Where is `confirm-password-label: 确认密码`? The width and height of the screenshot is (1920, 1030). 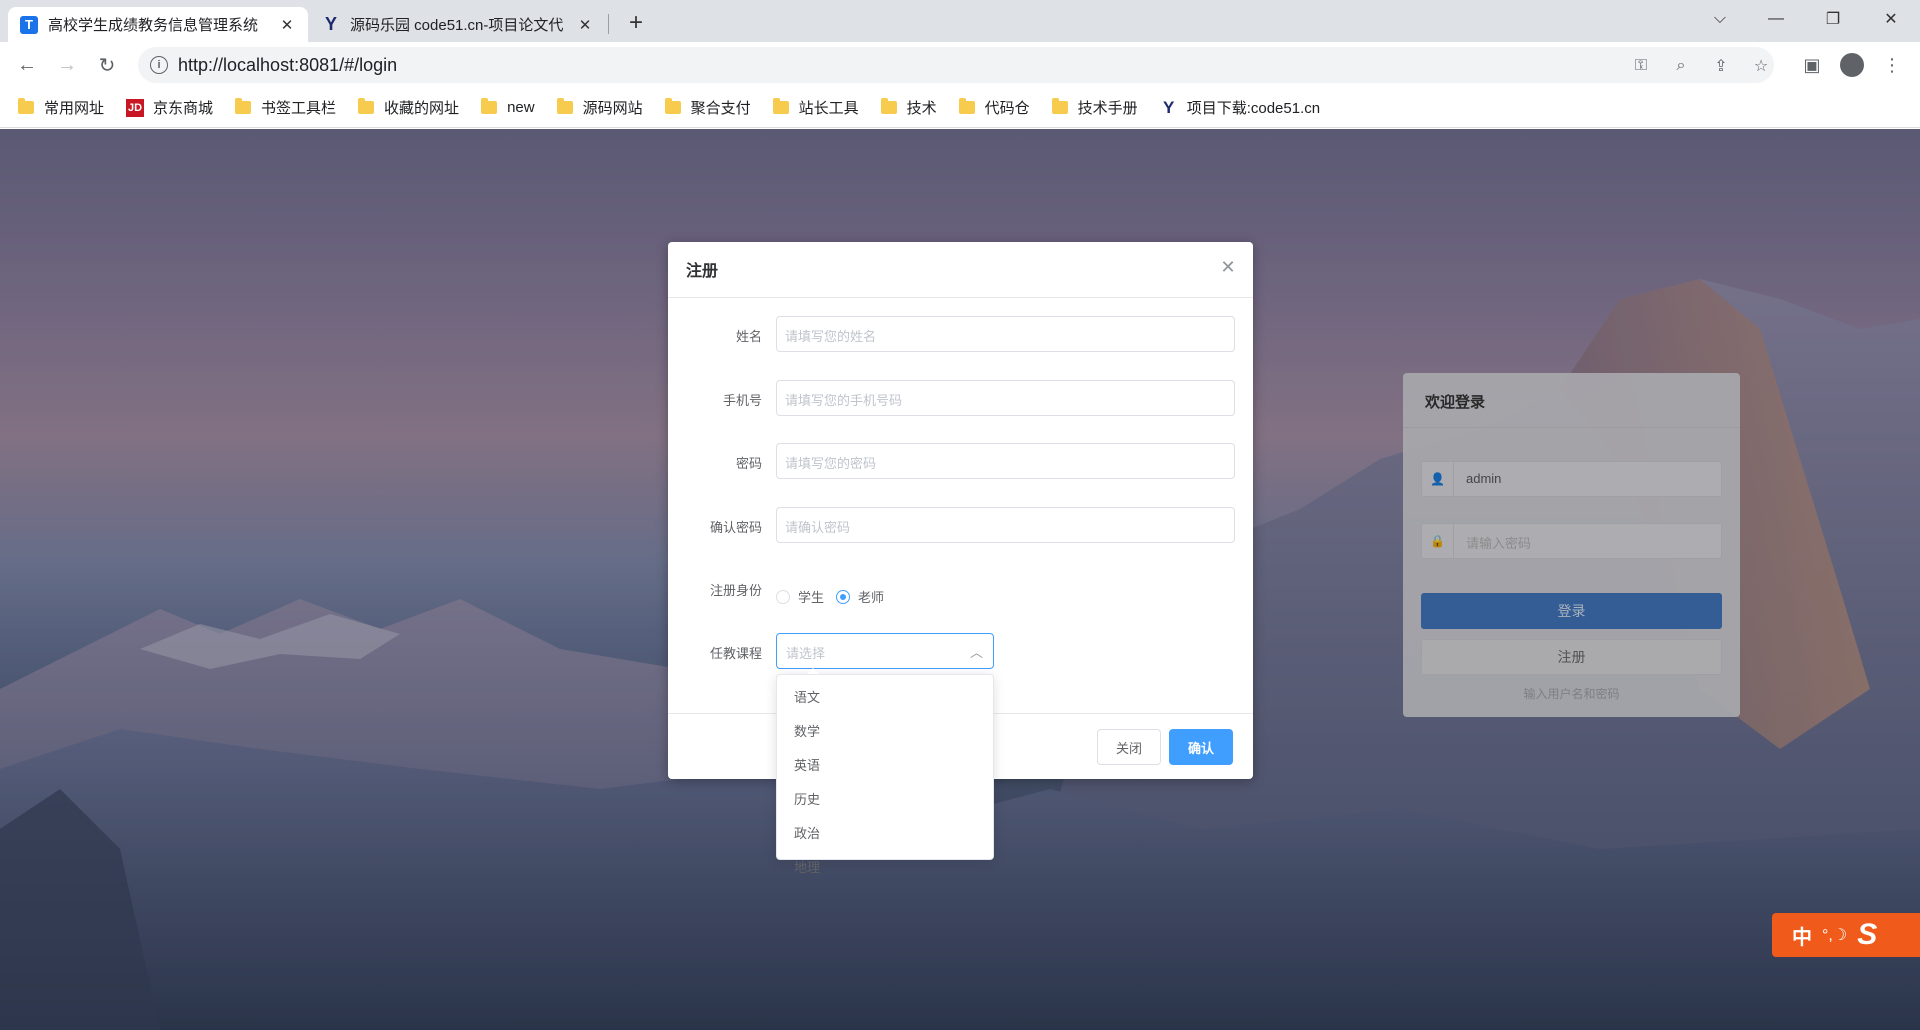
confirm-password-label: 确认密码 is located at coordinates (735, 527).